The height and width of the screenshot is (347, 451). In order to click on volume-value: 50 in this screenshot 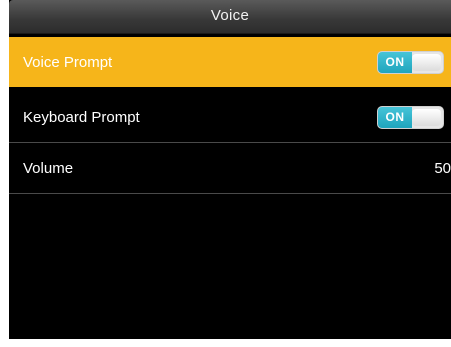, I will do `click(442, 168)`.